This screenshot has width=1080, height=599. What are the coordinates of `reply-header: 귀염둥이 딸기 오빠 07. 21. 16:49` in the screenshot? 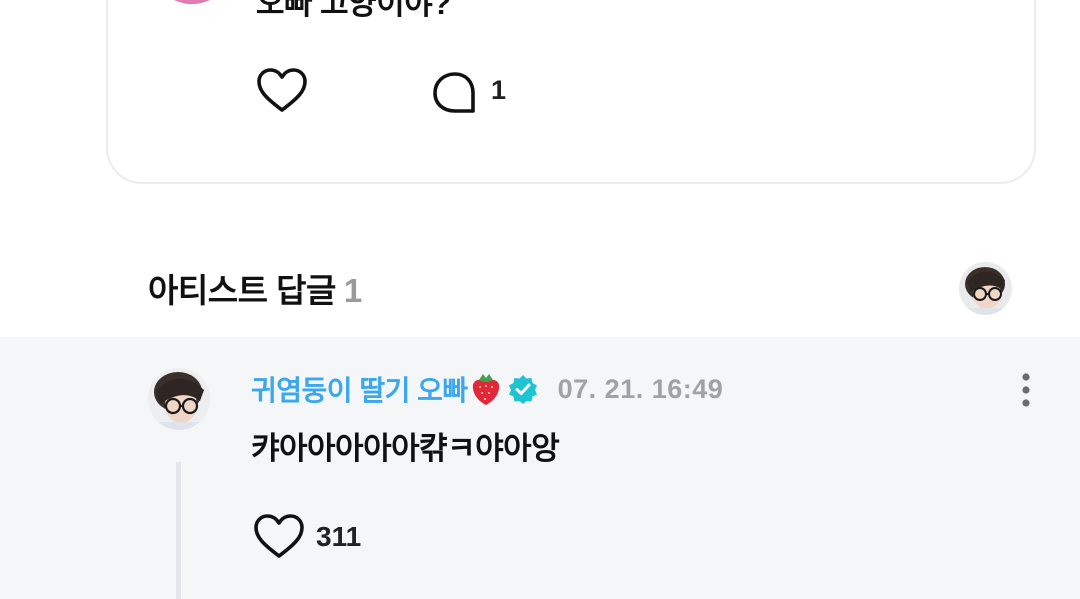 It's located at (487, 389).